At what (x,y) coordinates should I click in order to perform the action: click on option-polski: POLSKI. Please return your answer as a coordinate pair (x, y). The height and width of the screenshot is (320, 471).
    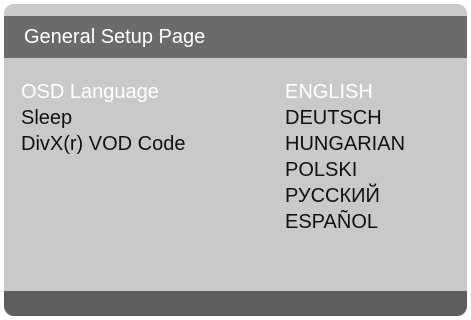
    Looking at the image, I should click on (345, 170).